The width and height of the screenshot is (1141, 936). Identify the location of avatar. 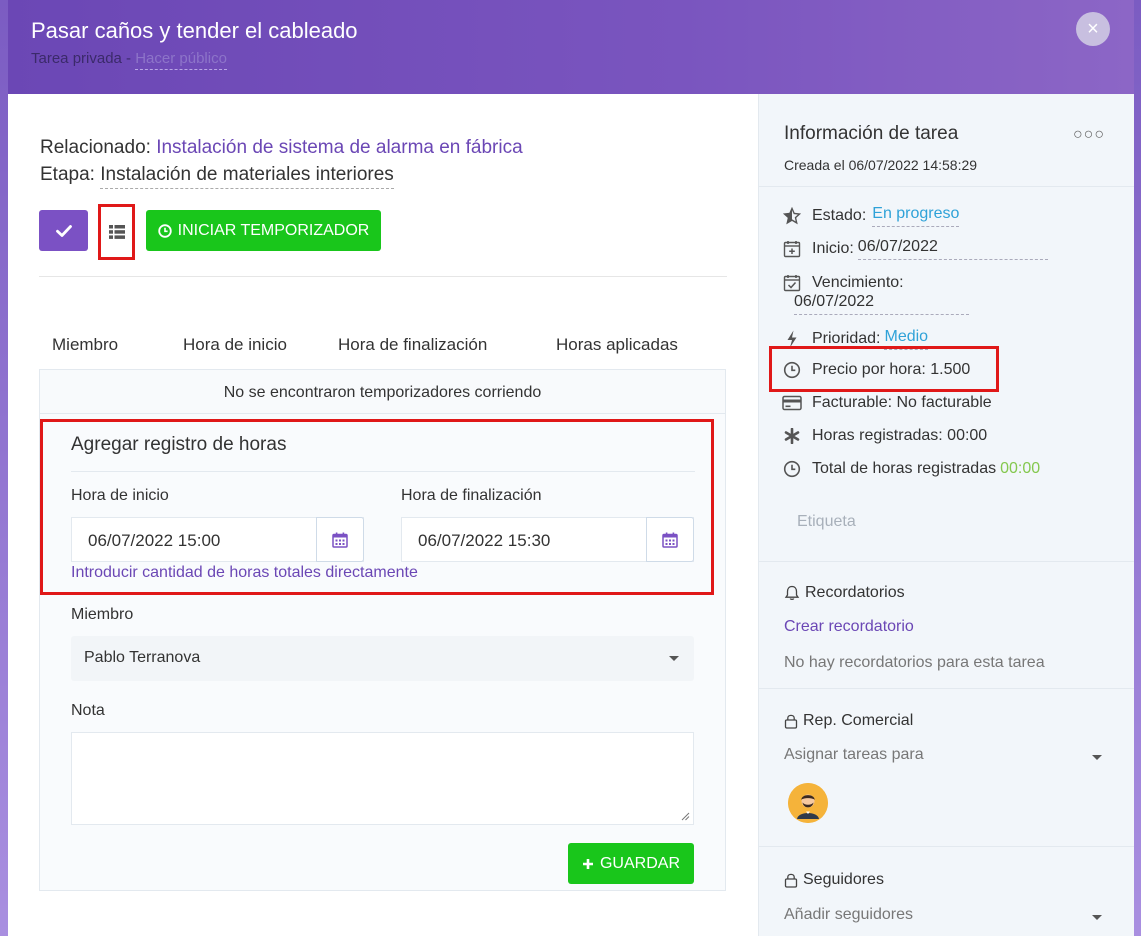
(808, 803).